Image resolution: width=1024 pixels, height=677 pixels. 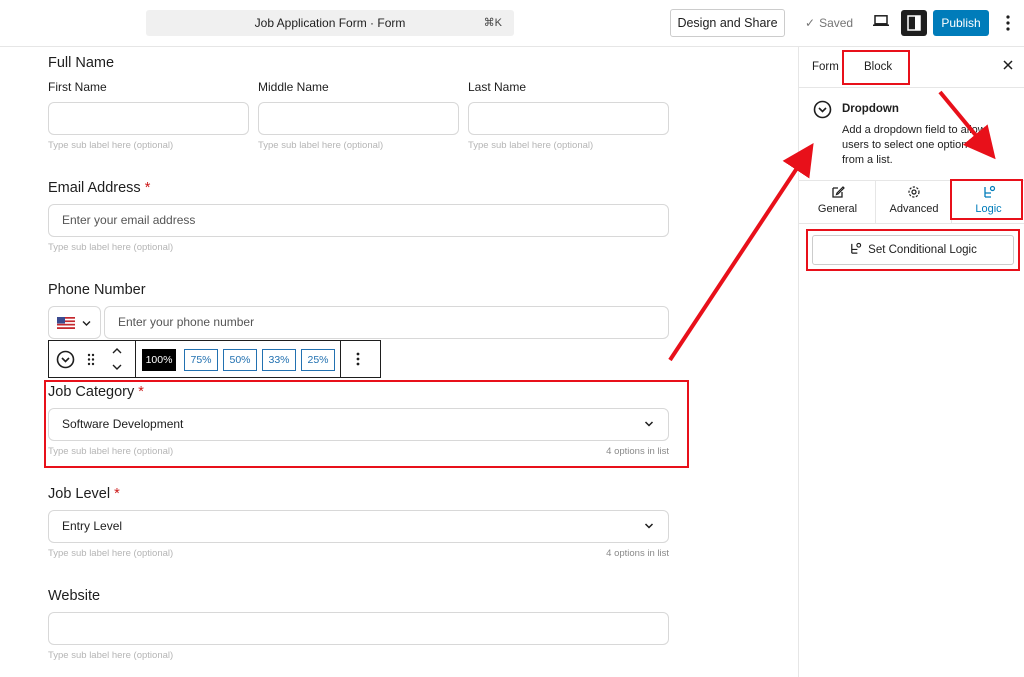 I want to click on move-up-icon, so click(x=117, y=351).